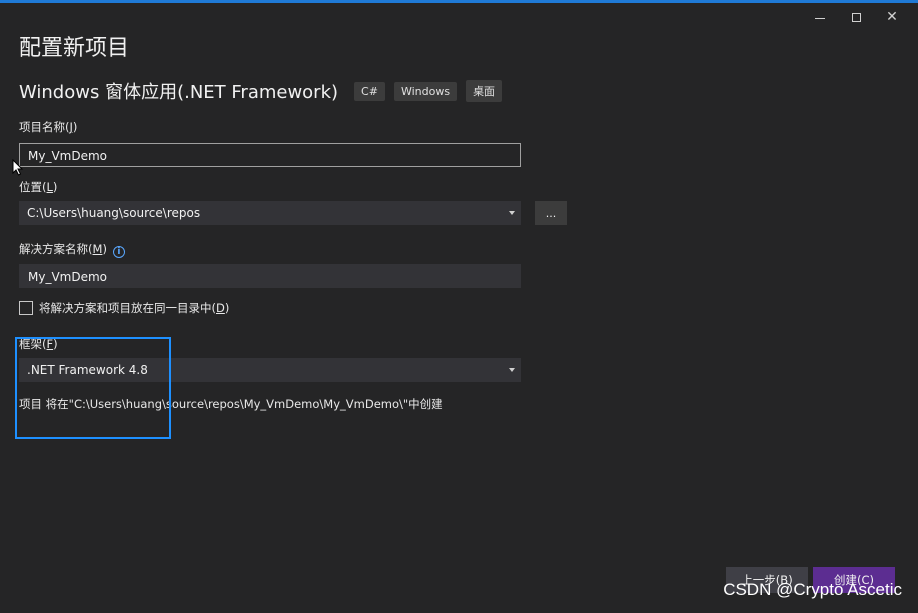  I want to click on solution-name-label: 解决方案名称(M) i, so click(72, 249).